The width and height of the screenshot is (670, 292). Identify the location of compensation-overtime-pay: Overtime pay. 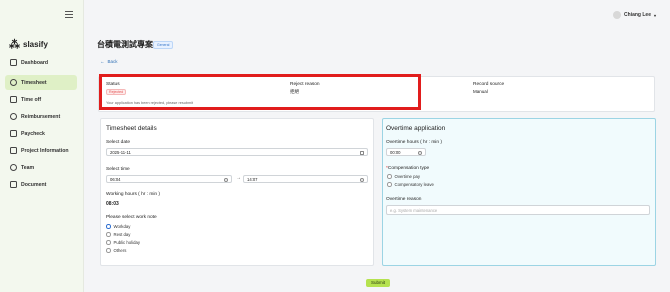
(403, 176).